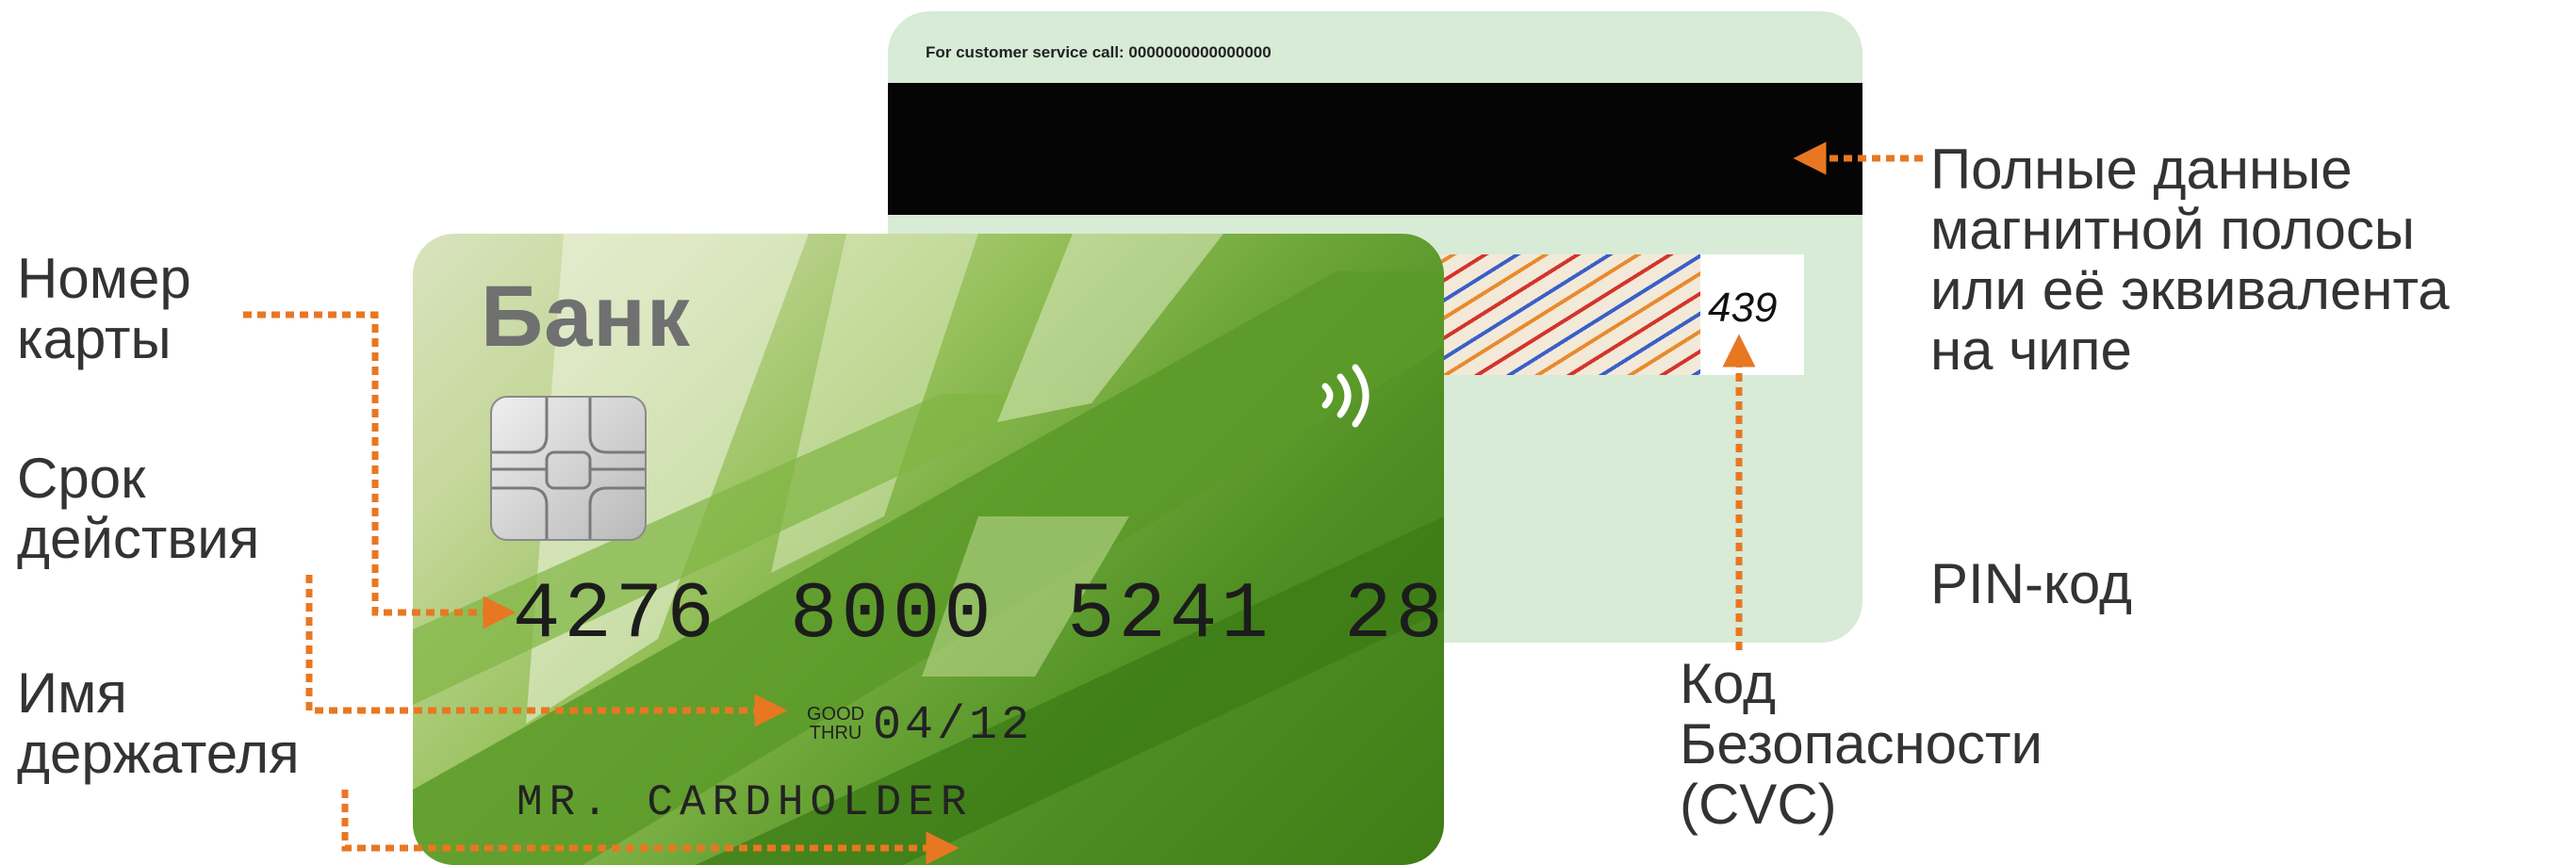  What do you see at coordinates (380, 470) in the screenshot?
I see `leader-card-number` at bounding box center [380, 470].